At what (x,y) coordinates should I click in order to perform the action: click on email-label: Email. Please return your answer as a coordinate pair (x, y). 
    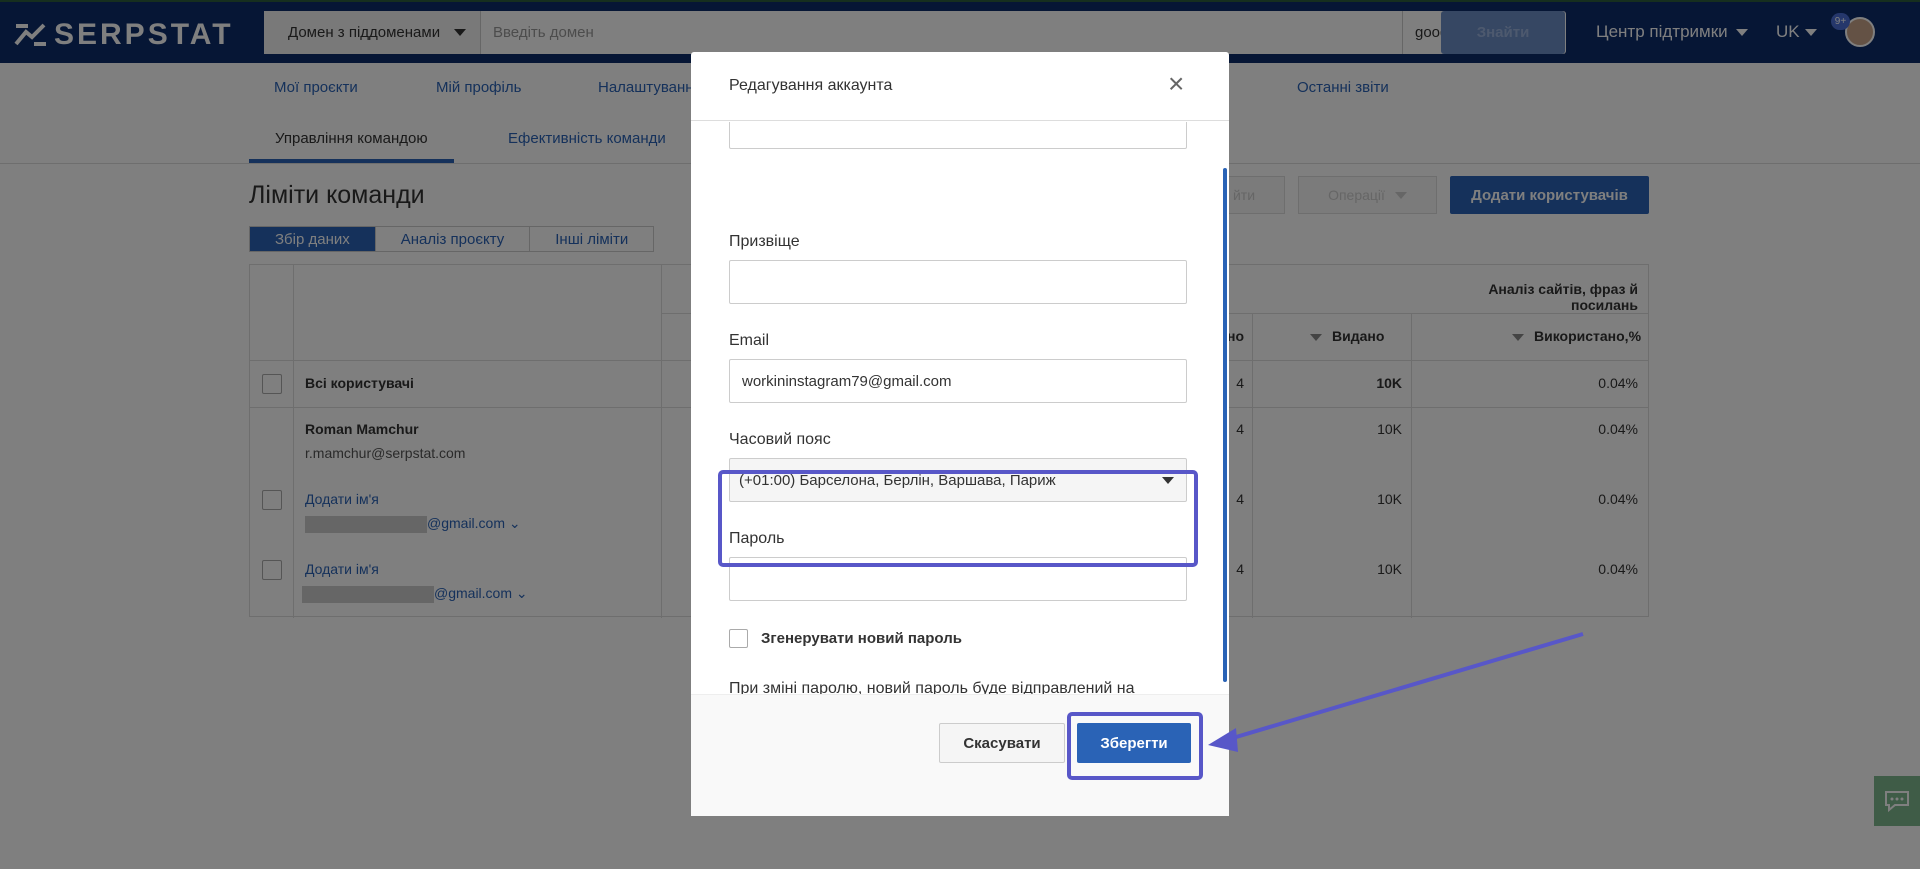
    Looking at the image, I should click on (749, 340).